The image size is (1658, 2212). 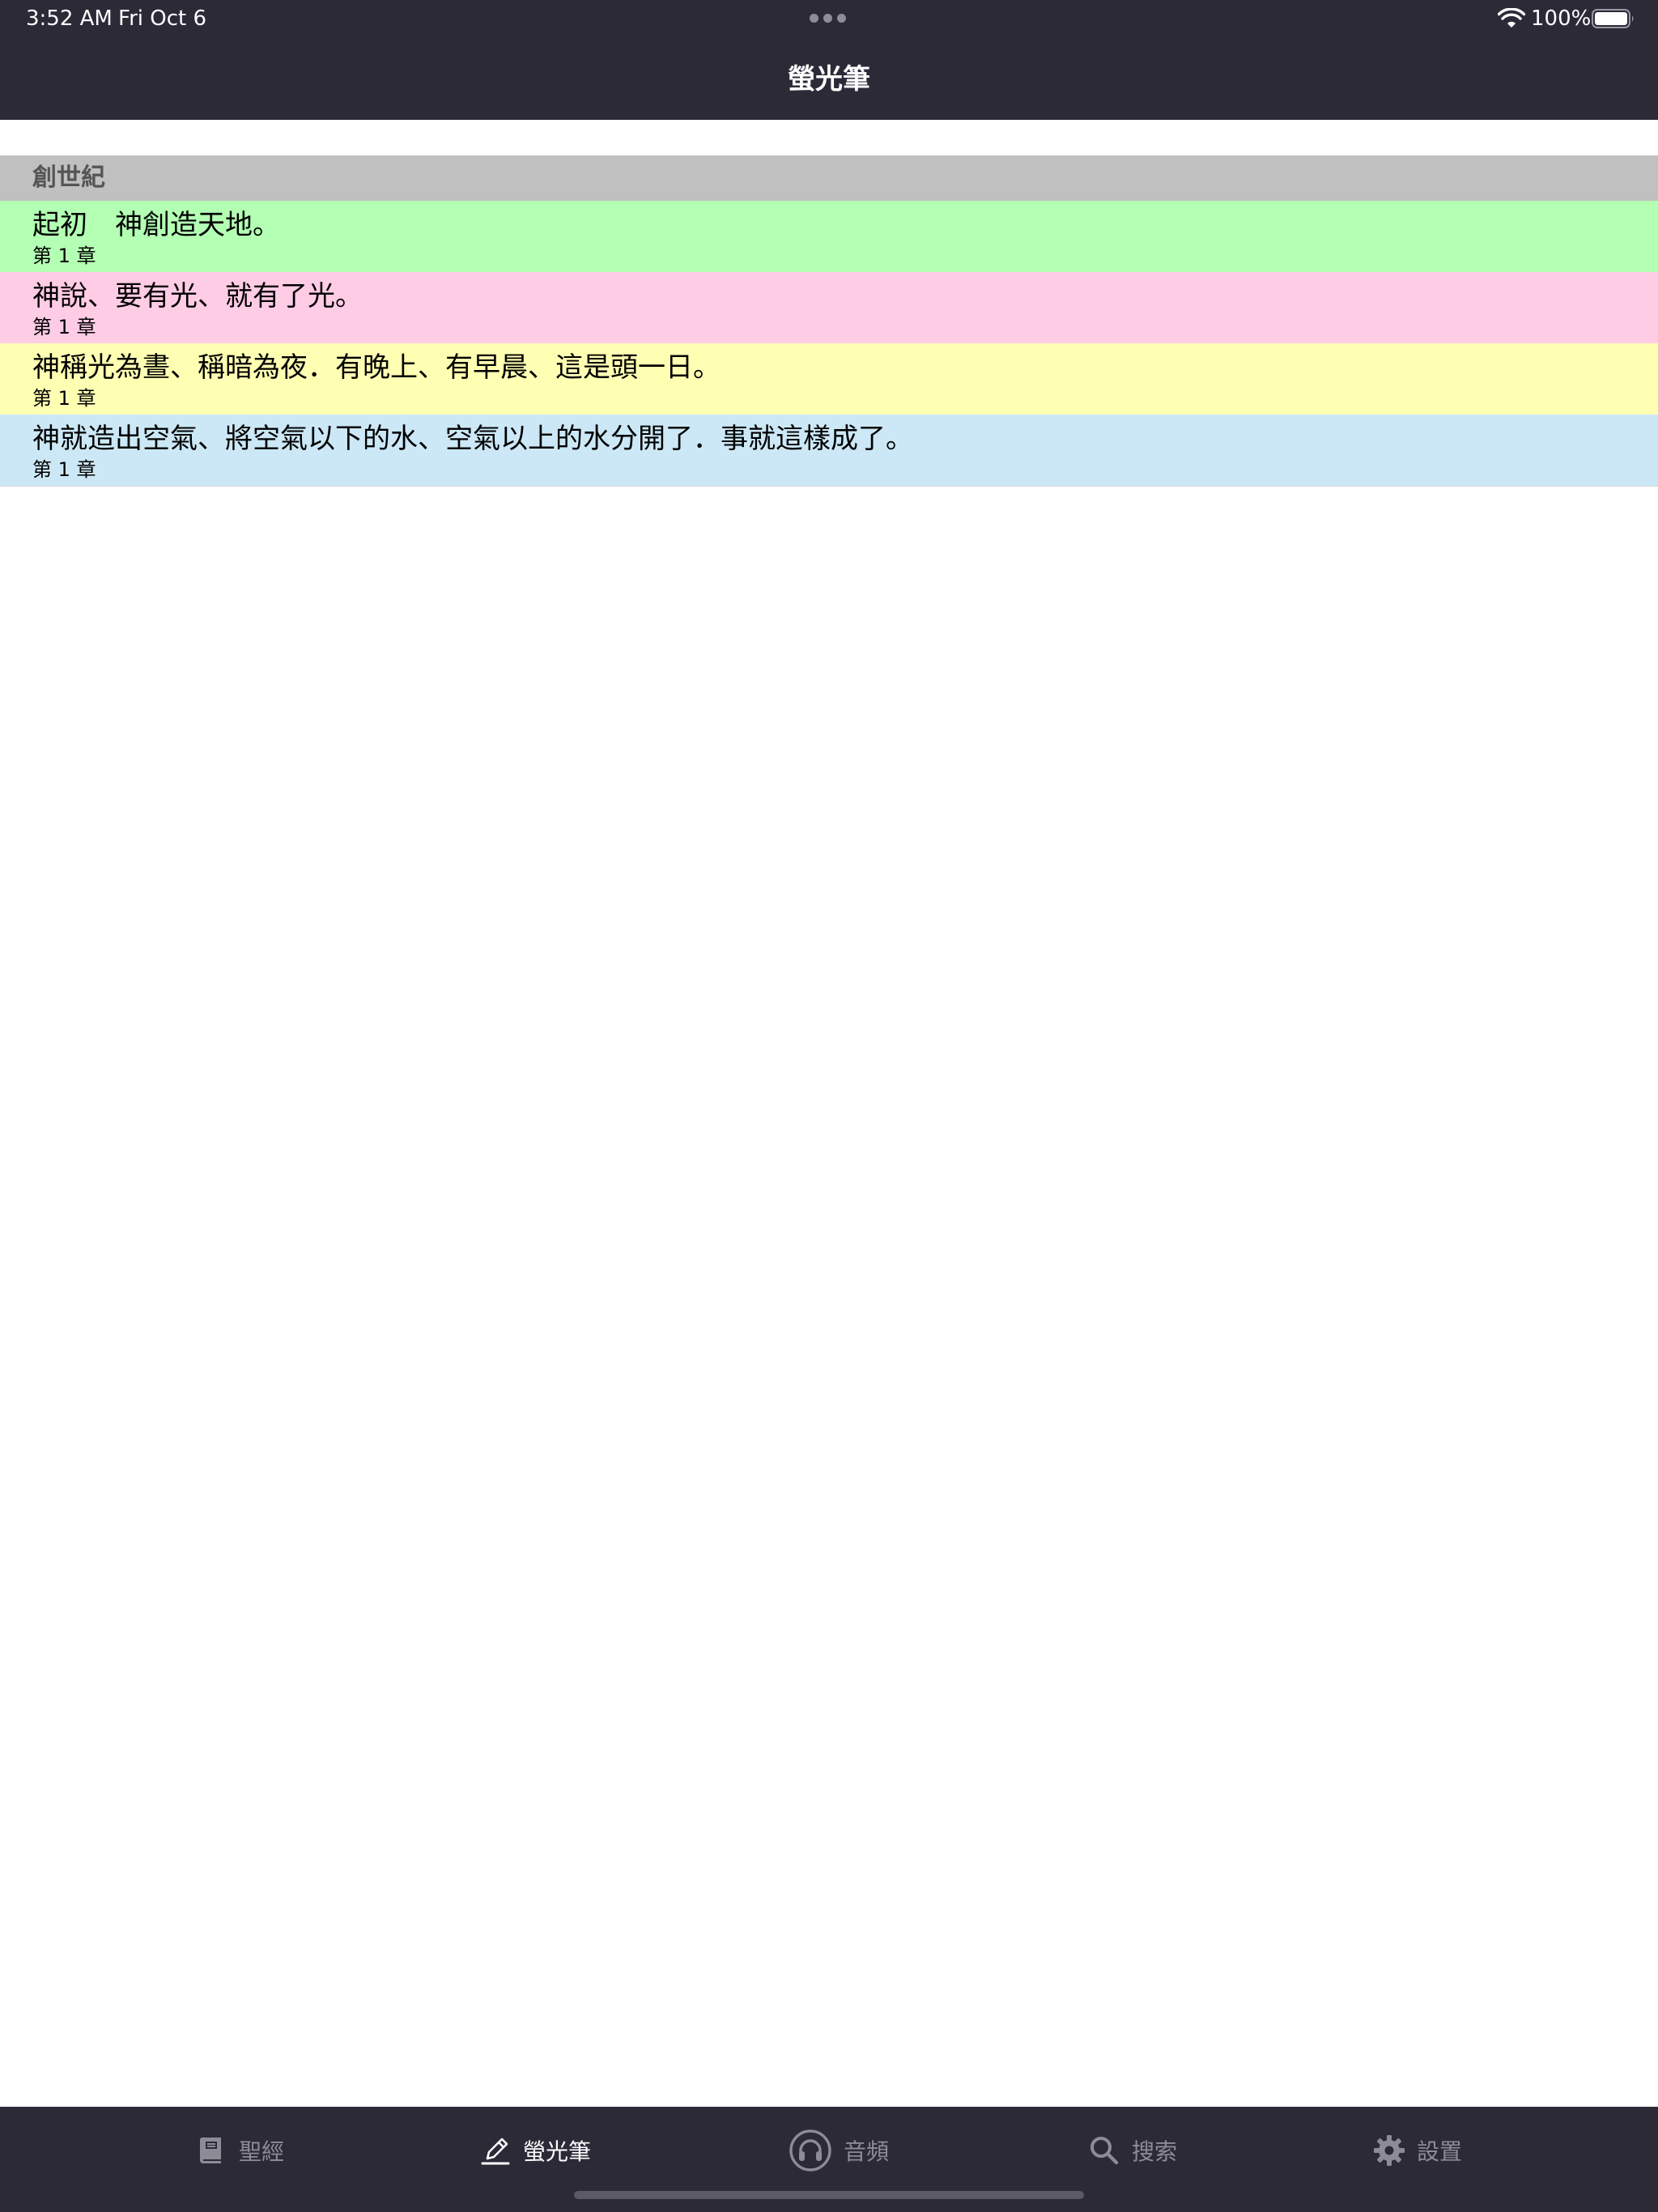 What do you see at coordinates (828, 19) in the screenshot?
I see `multitasking-dots-icon` at bounding box center [828, 19].